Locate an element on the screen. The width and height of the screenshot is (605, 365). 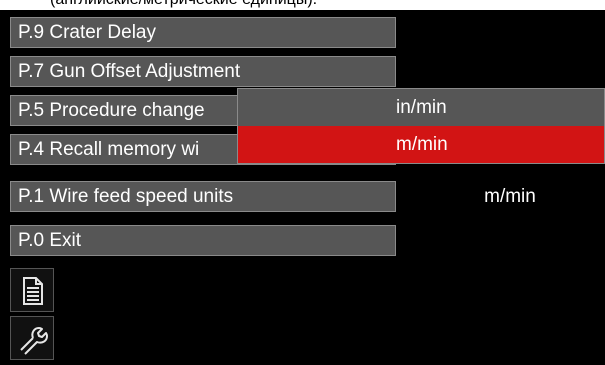
menu-item-label: P.0 Exit is located at coordinates (50, 240).